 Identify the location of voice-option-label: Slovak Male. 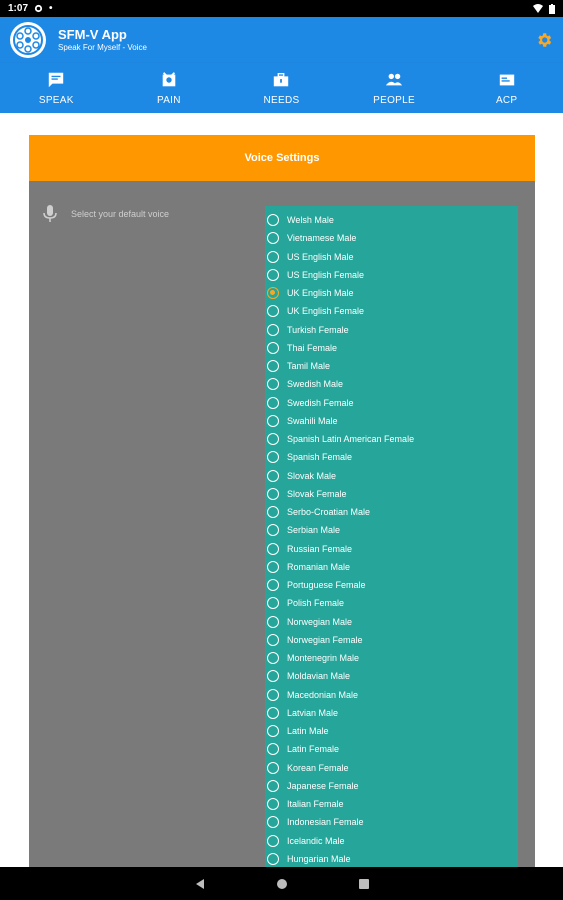
(312, 475).